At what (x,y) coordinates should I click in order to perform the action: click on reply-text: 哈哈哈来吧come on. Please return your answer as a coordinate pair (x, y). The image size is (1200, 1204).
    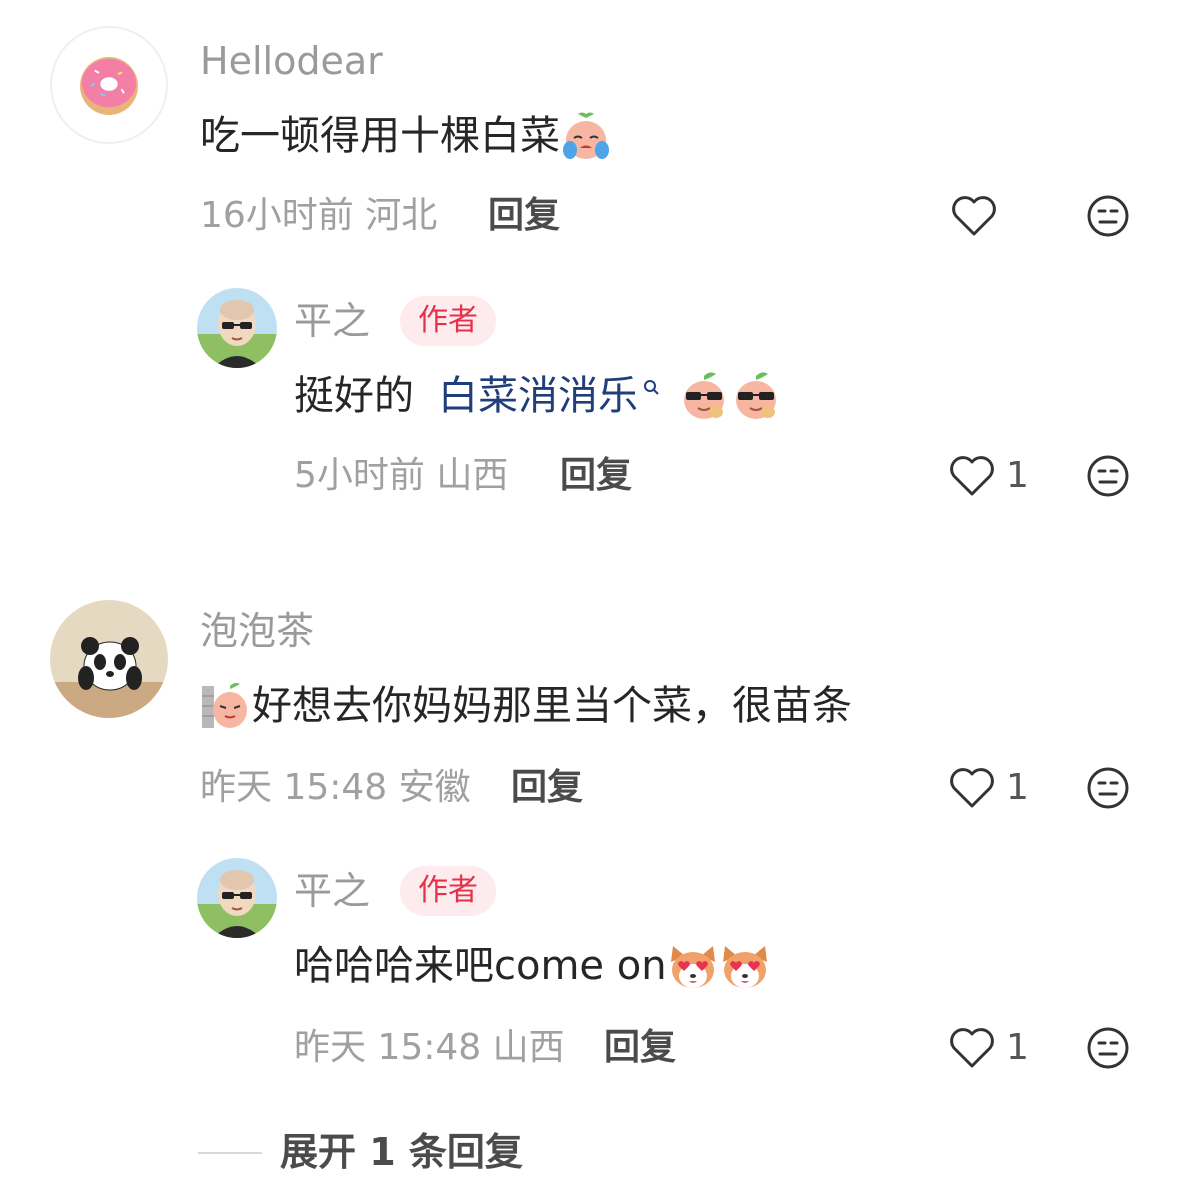
    Looking at the image, I should click on (480, 966).